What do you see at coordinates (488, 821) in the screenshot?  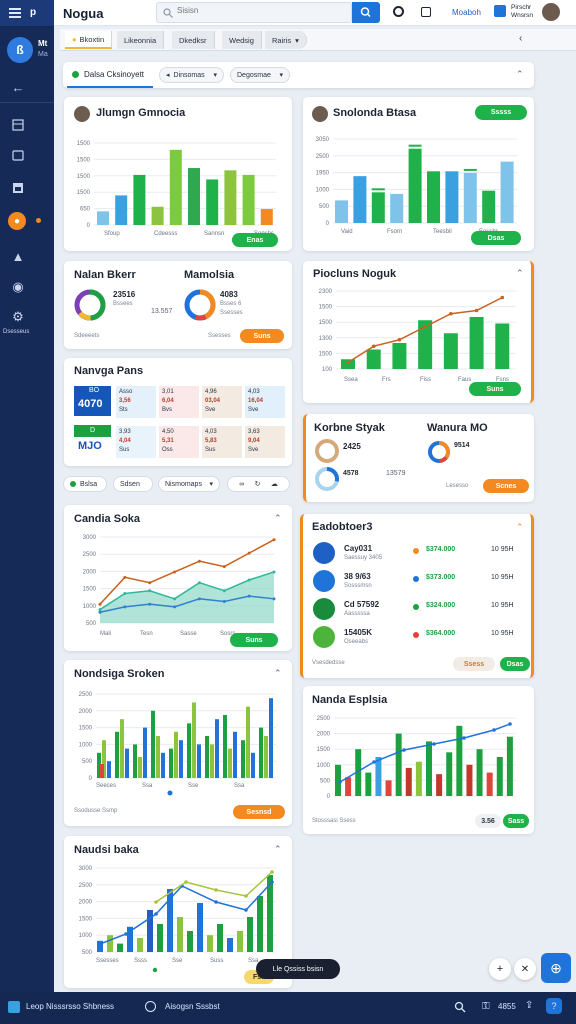 I see `card-button-secondary: 3.56` at bounding box center [488, 821].